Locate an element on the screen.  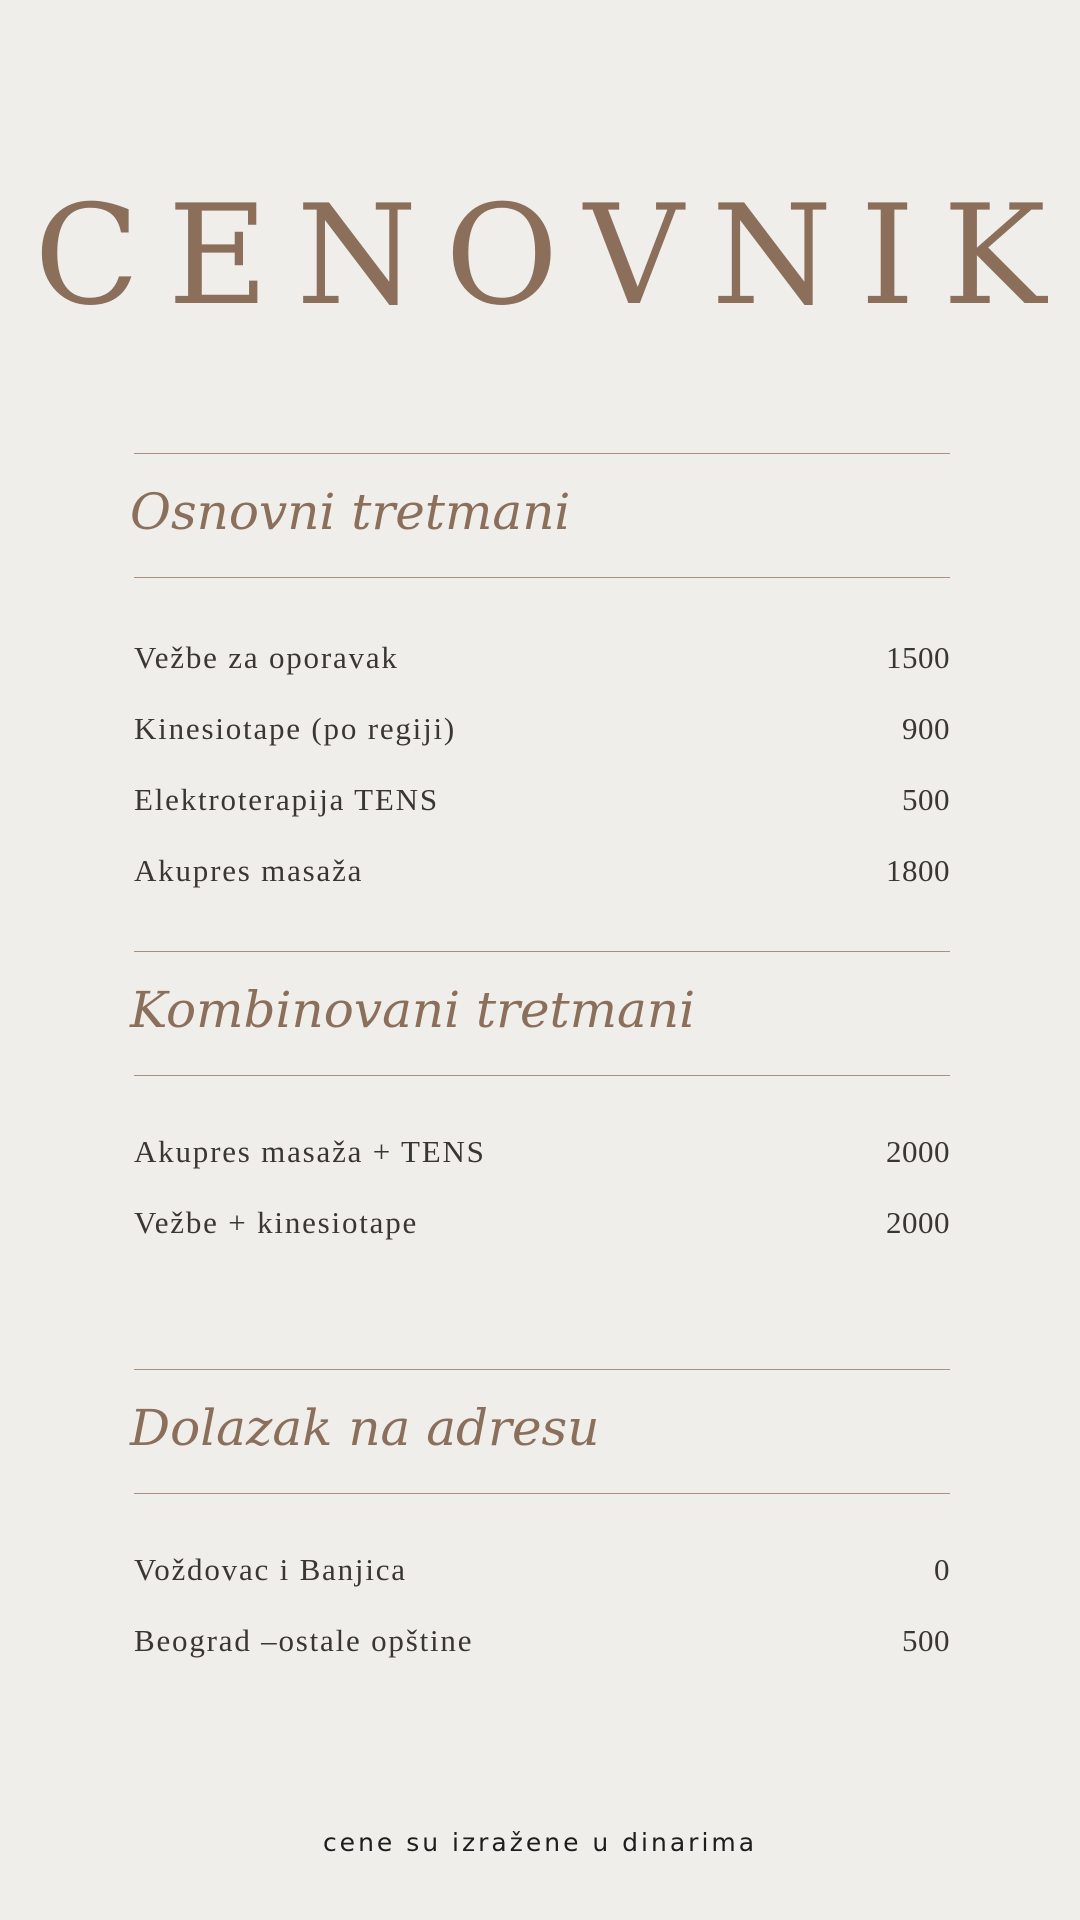
section-heading-osnovni: Osnovni tretmani is located at coordinates (350, 512).